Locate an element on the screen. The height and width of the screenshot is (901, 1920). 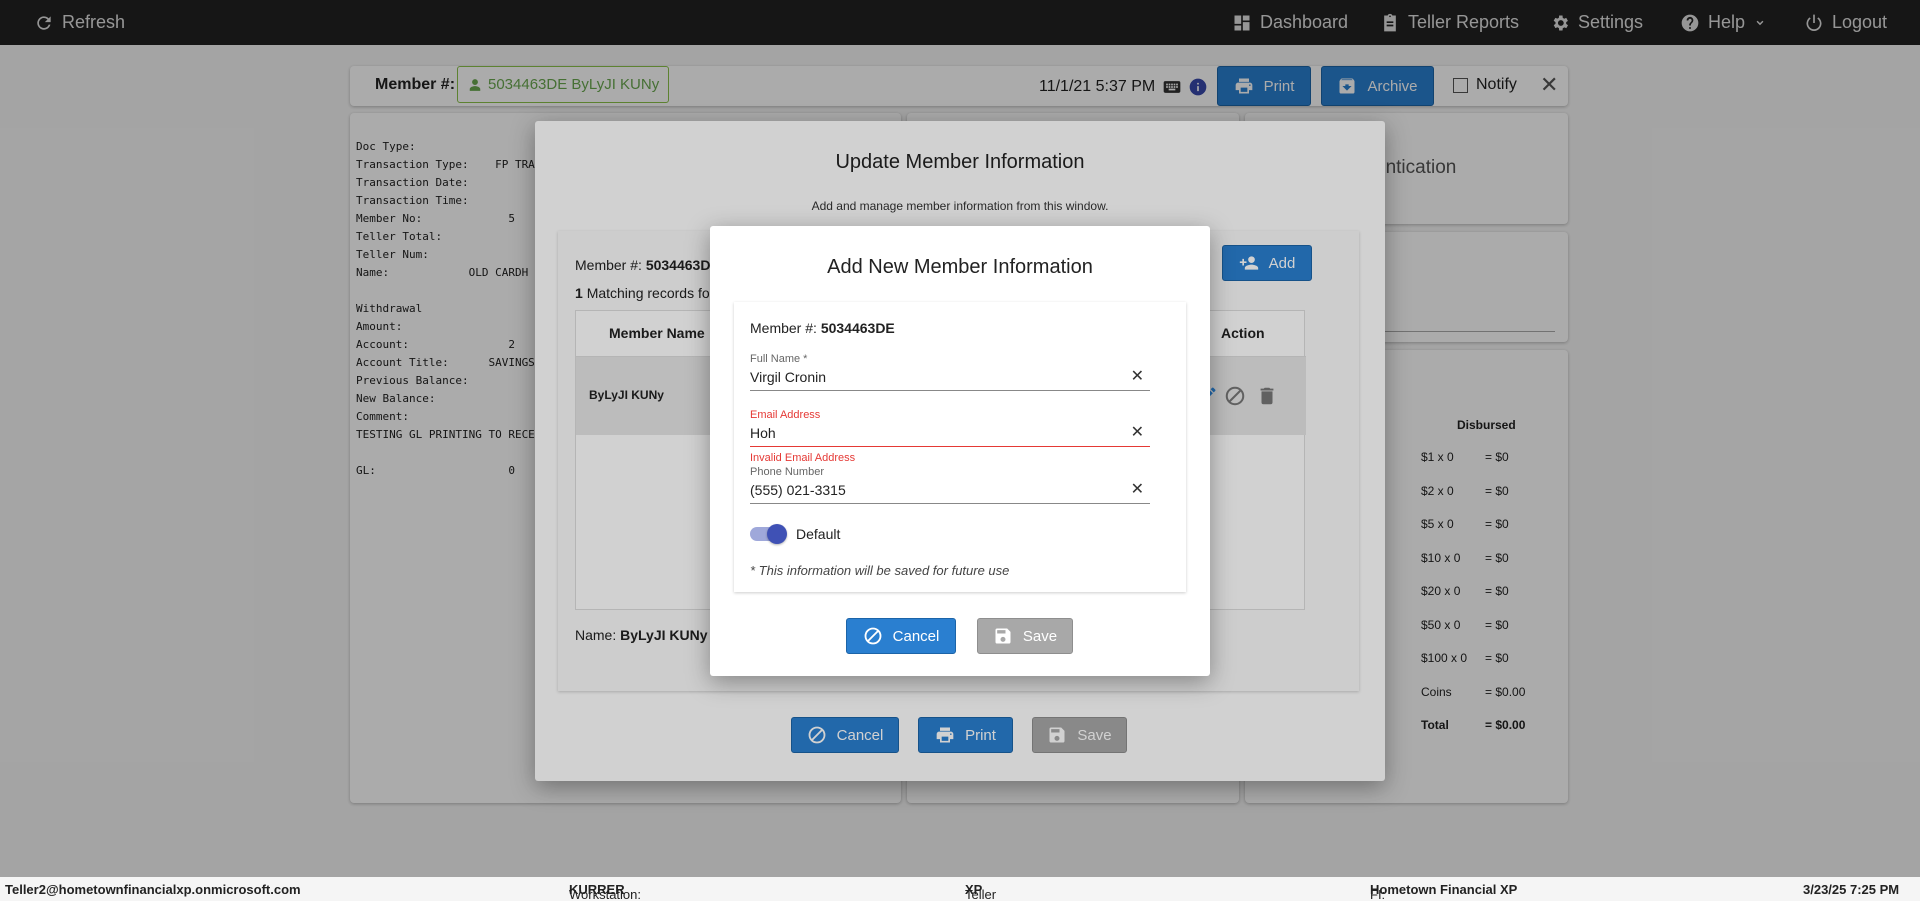
add-cancel-label: Cancel is located at coordinates (916, 636).